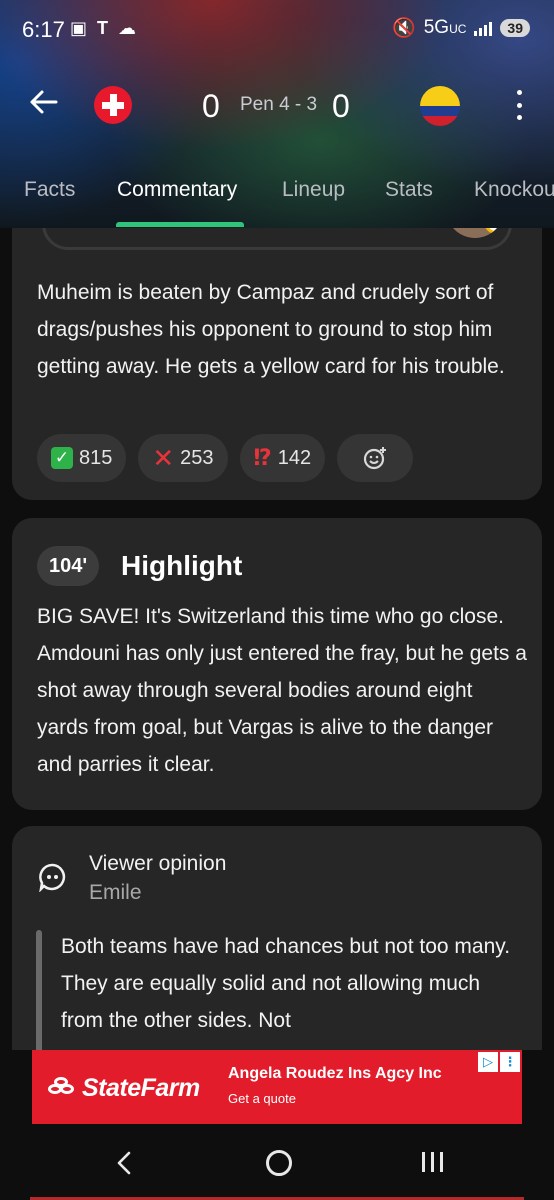 This screenshot has height=1200, width=554. Describe the element at coordinates (277, 239) in the screenshot. I see `previous-item-box` at that location.